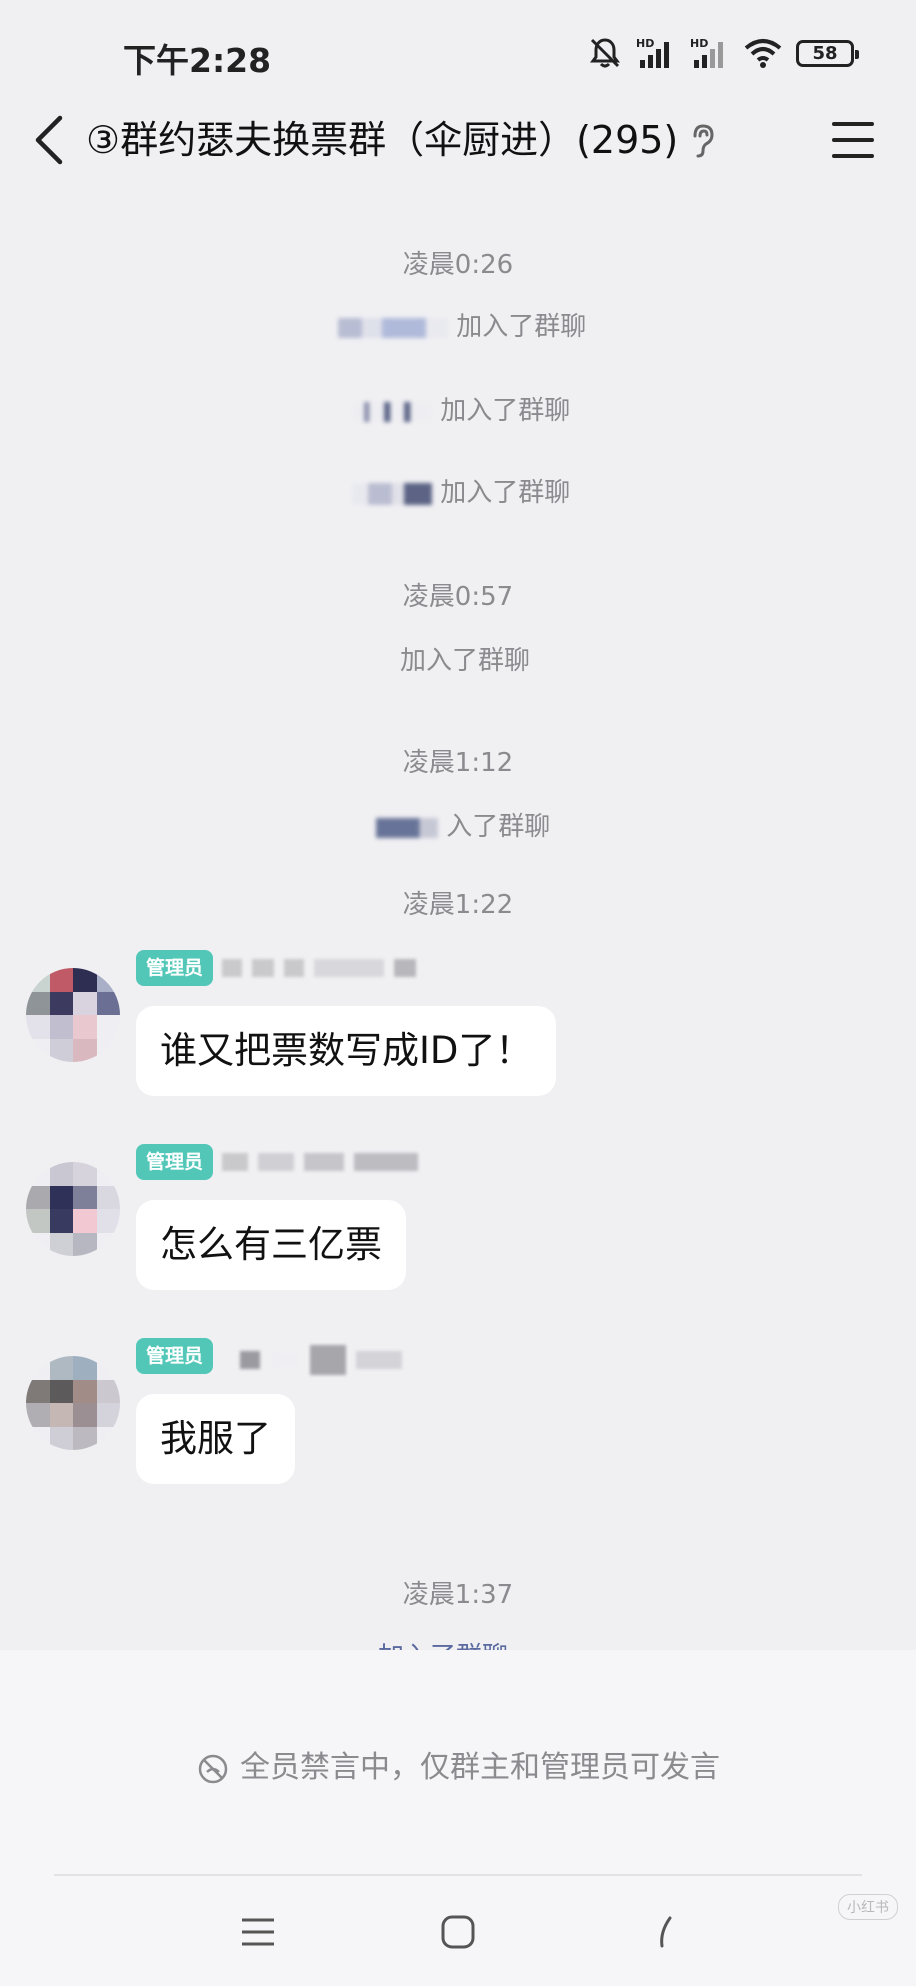 Image resolution: width=916 pixels, height=1986 pixels. Describe the element at coordinates (666, 1932) in the screenshot. I see `back-nav-icon` at that location.